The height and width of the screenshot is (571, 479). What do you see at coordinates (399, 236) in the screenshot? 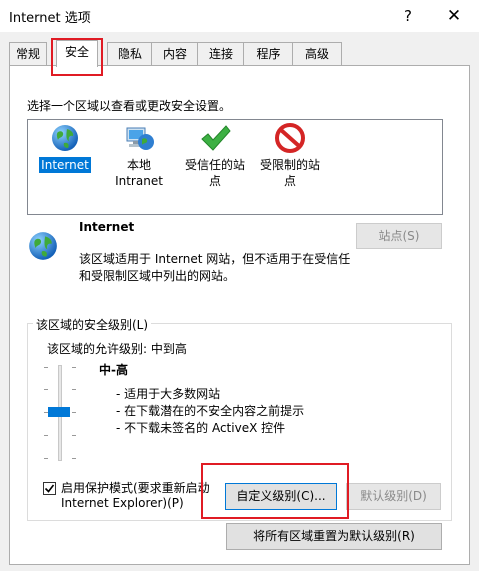
I see `sites-button: 站点(S)` at bounding box center [399, 236].